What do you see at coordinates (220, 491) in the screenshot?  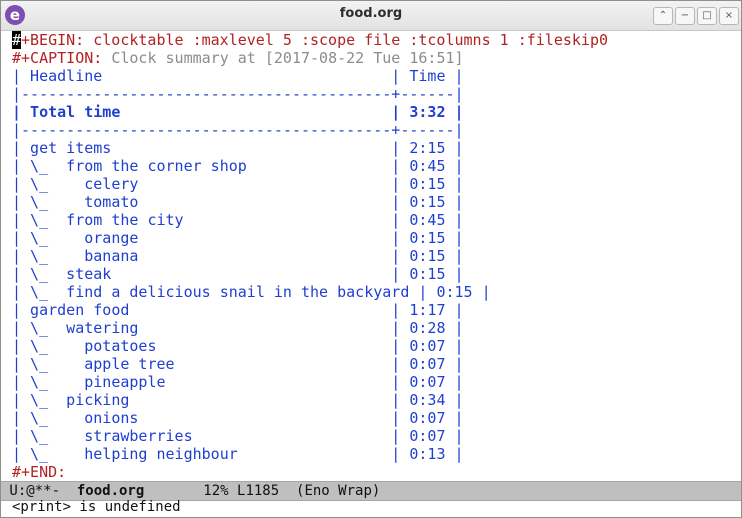 I see `modeline-position: 12% L1185` at bounding box center [220, 491].